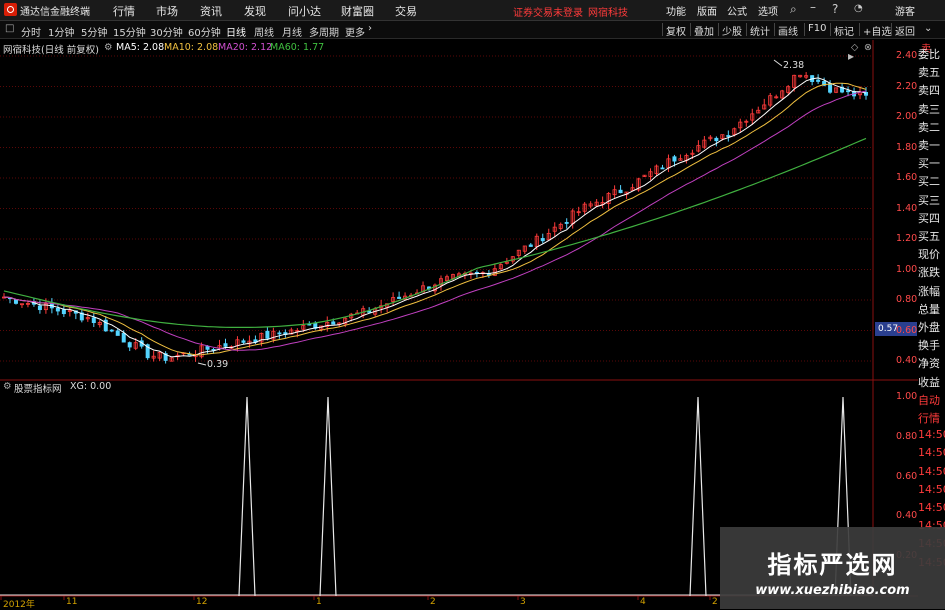  What do you see at coordinates (7, 386) in the screenshot?
I see `sub-settings-icon: ⚙` at bounding box center [7, 386].